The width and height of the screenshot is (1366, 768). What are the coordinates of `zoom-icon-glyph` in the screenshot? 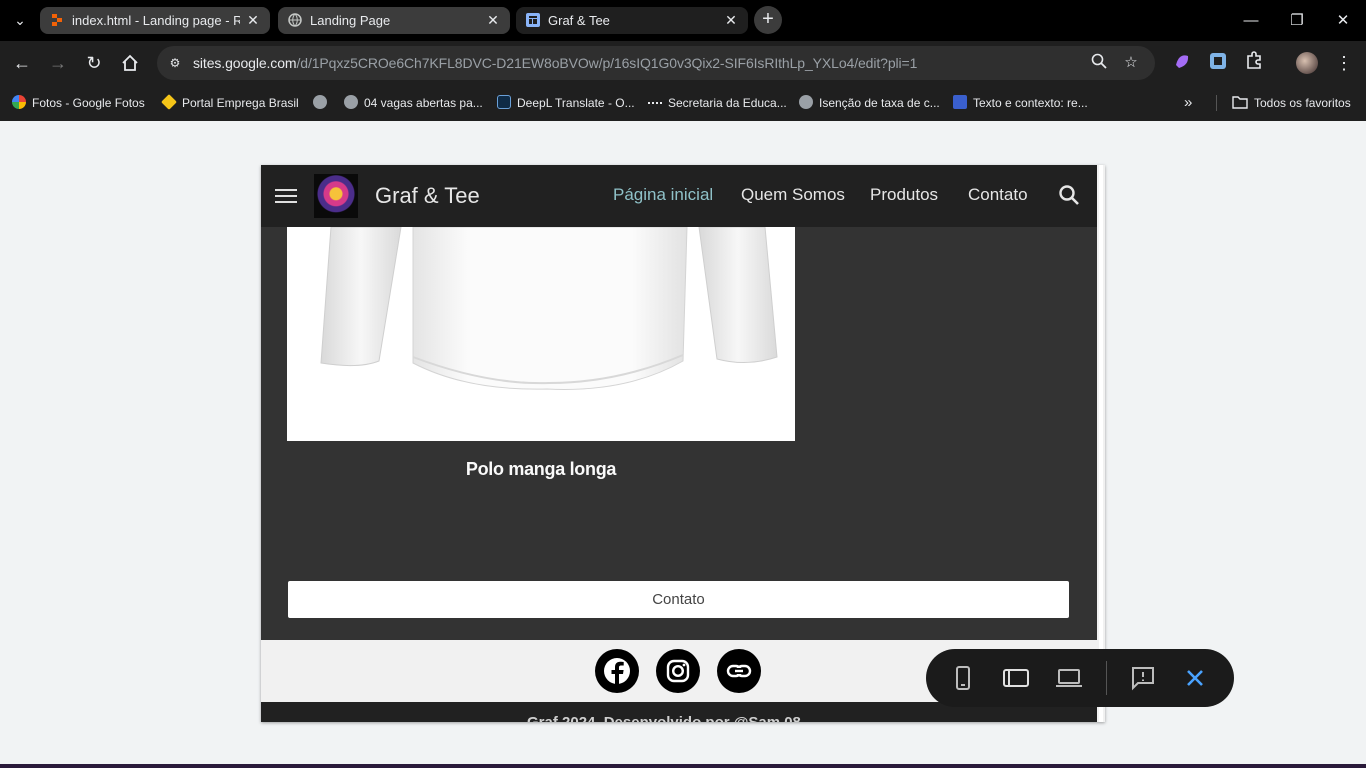 It's located at (1099, 61).